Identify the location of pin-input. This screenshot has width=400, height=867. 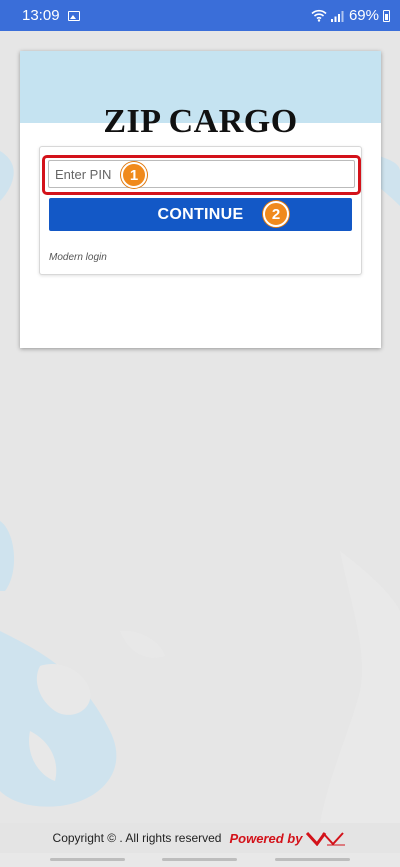
(201, 174).